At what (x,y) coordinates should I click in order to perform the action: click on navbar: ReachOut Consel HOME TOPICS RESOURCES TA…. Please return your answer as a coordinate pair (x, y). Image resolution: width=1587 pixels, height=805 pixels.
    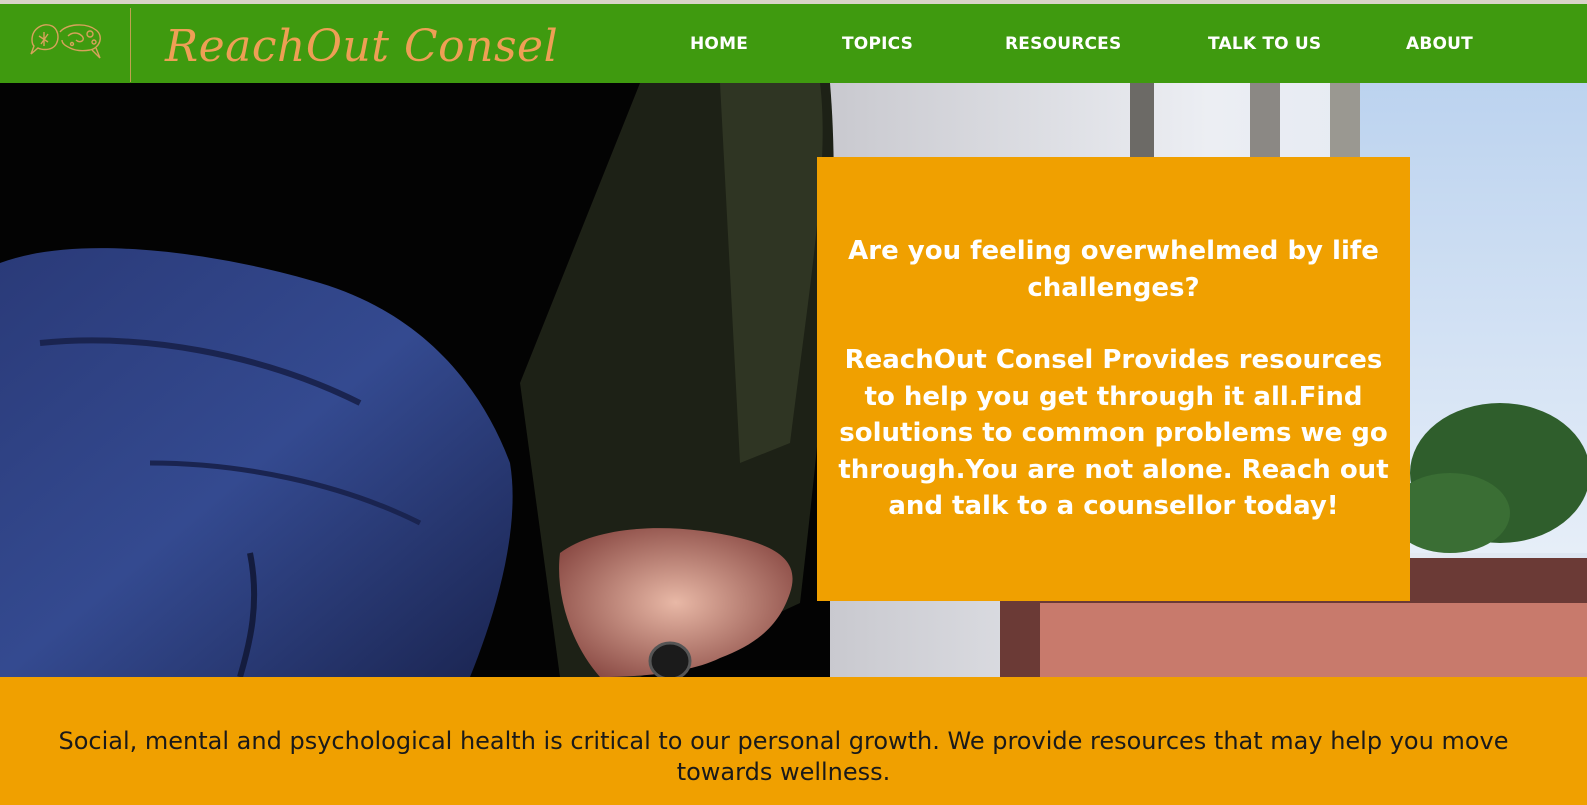
    Looking at the image, I should click on (793, 43).